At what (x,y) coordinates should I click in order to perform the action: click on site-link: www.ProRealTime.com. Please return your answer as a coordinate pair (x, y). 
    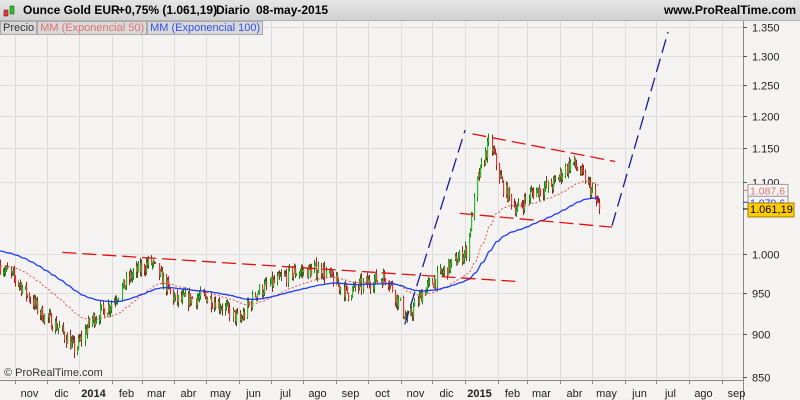
    Looking at the image, I should click on (730, 10).